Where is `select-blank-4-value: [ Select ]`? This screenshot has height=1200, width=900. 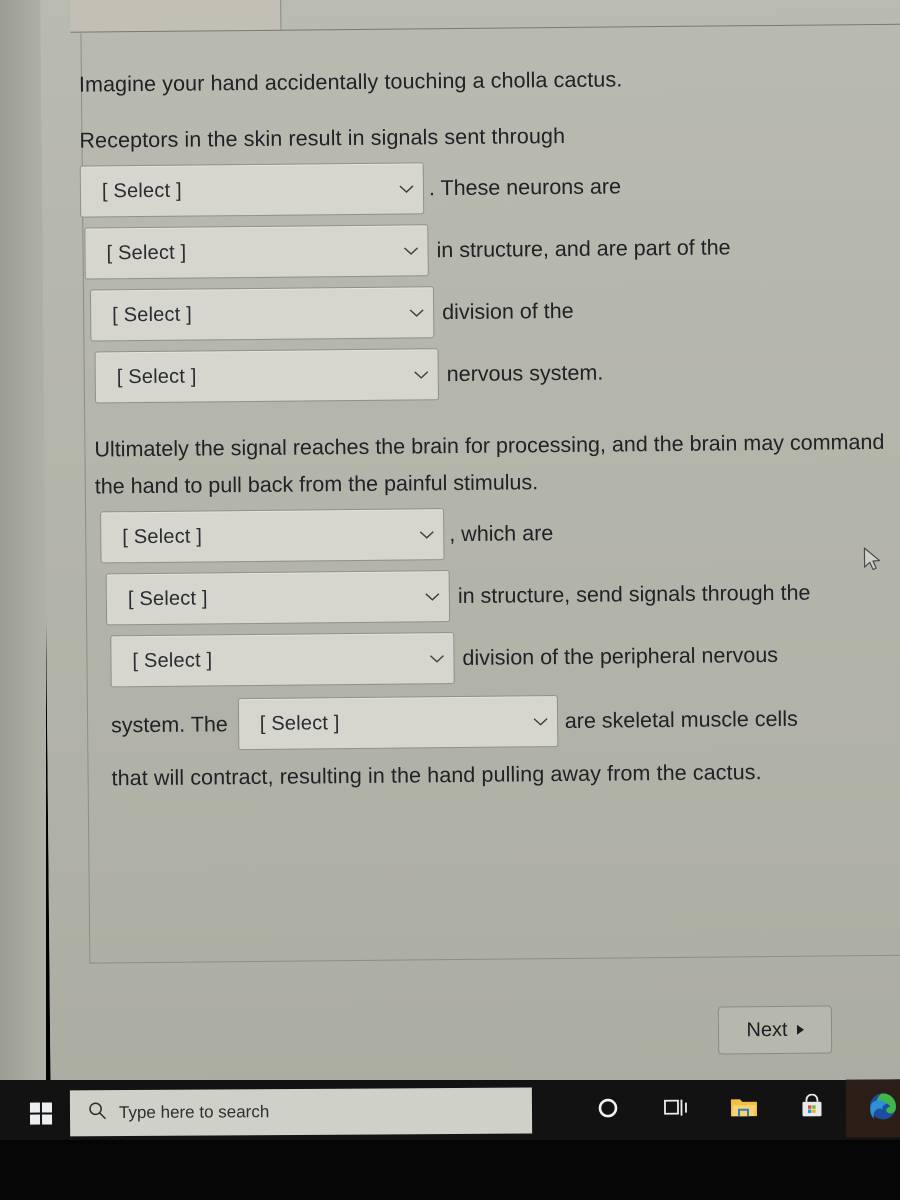
select-blank-4-value: [ Select ] is located at coordinates (156, 376).